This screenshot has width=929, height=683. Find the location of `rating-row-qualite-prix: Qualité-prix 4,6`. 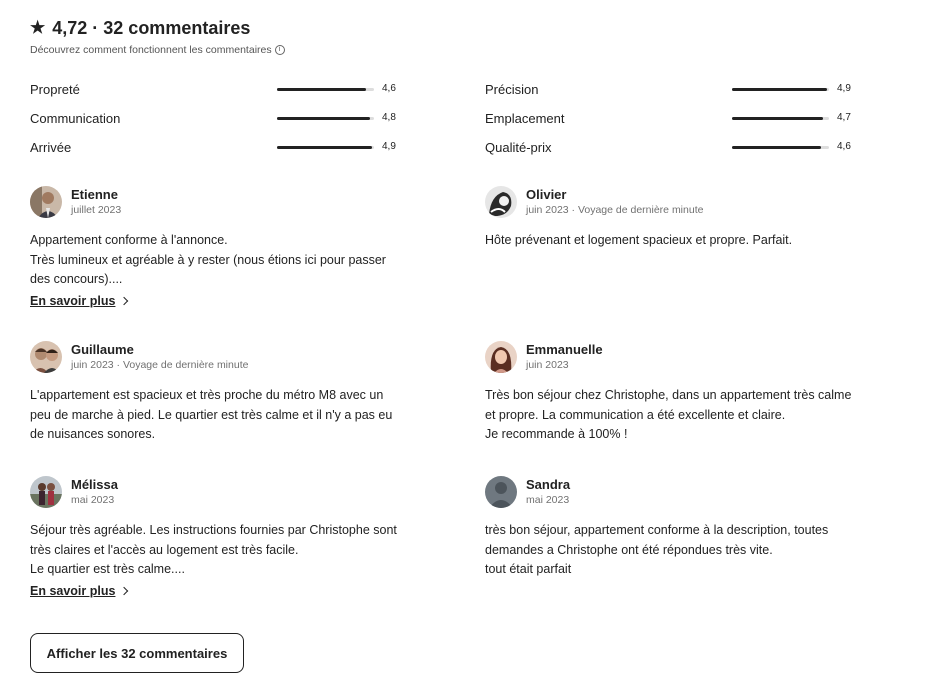

rating-row-qualite-prix: Qualité-prix 4,6 is located at coordinates (670, 152).